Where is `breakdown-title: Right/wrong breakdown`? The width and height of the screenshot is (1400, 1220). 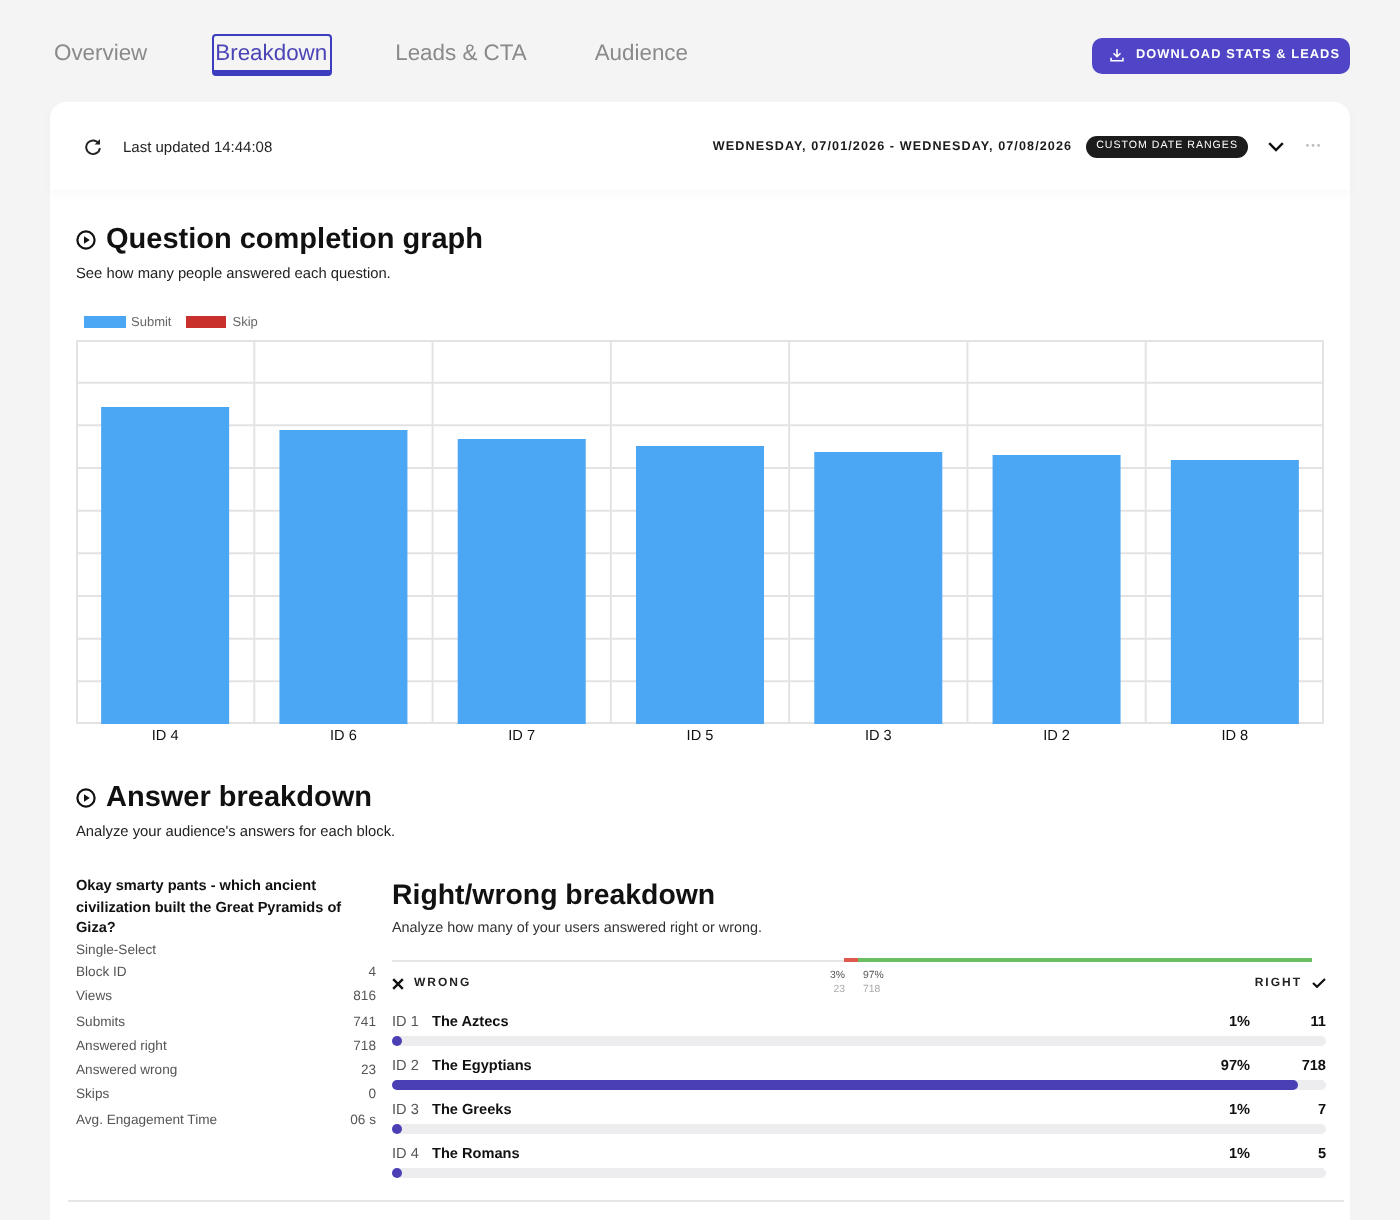 breakdown-title: Right/wrong breakdown is located at coordinates (555, 896).